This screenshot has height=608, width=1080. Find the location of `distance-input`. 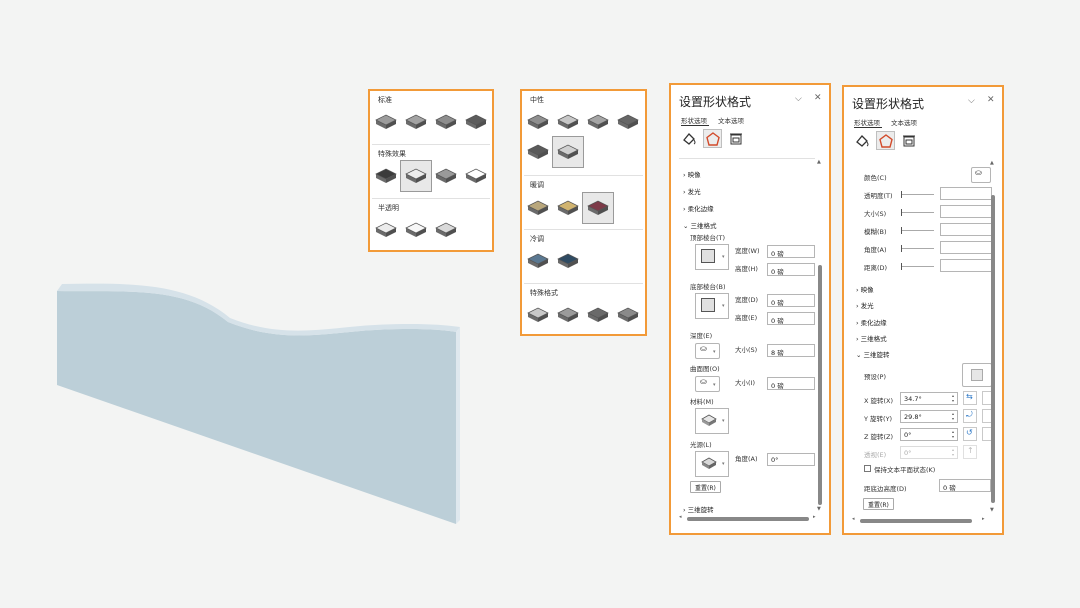

distance-input is located at coordinates (966, 265).